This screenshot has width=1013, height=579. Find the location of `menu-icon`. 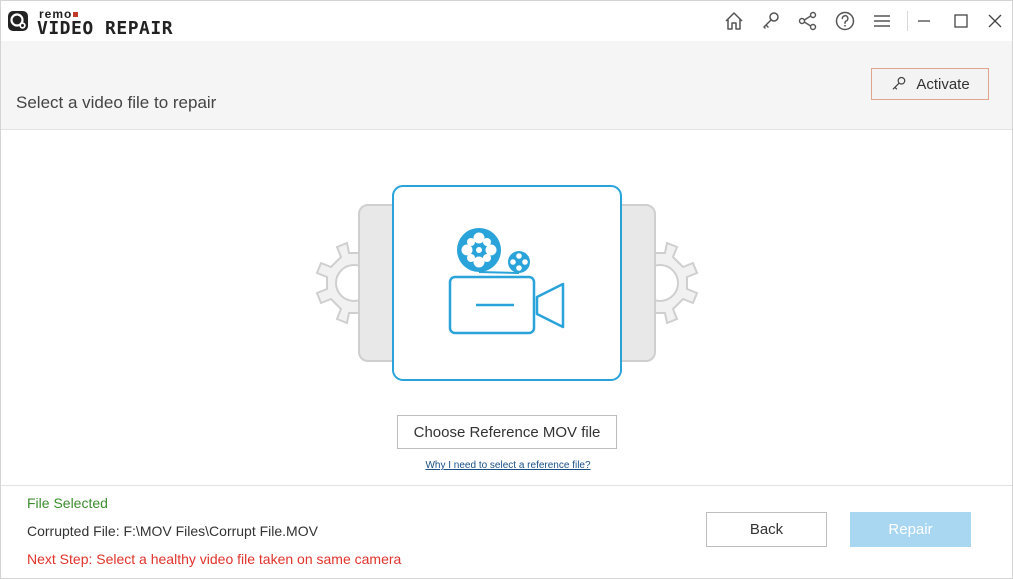

menu-icon is located at coordinates (882, 21).